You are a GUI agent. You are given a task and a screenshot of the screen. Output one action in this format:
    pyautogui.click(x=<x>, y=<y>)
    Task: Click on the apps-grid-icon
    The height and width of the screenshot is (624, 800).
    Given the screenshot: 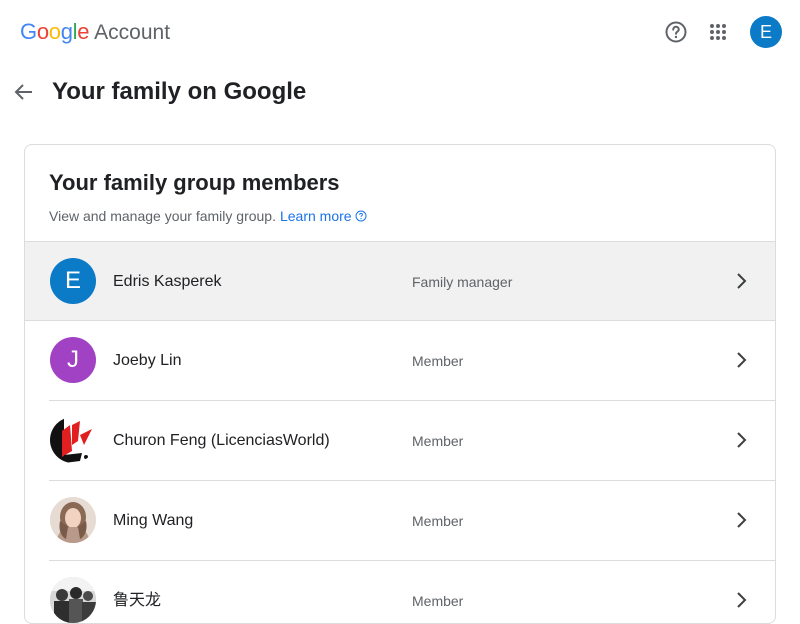 What is the action you would take?
    pyautogui.click(x=718, y=32)
    